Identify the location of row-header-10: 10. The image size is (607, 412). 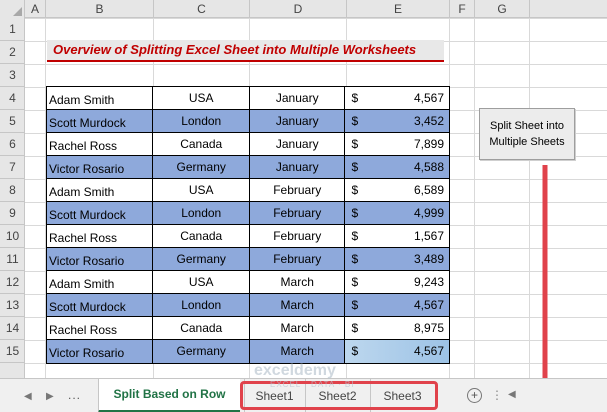
(12, 236).